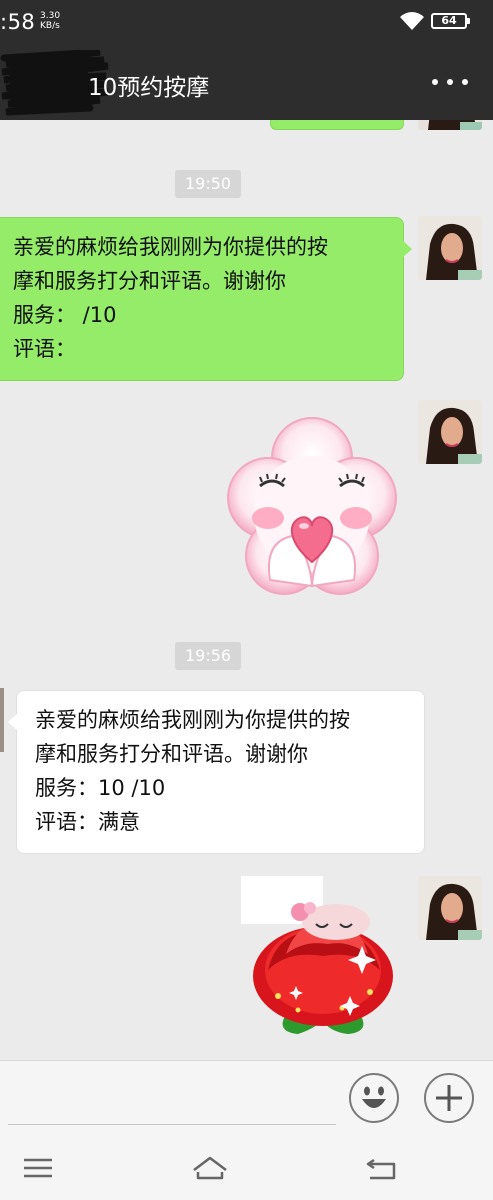 This screenshot has width=493, height=1200. What do you see at coordinates (337, 125) in the screenshot?
I see `previous-message-bubble` at bounding box center [337, 125].